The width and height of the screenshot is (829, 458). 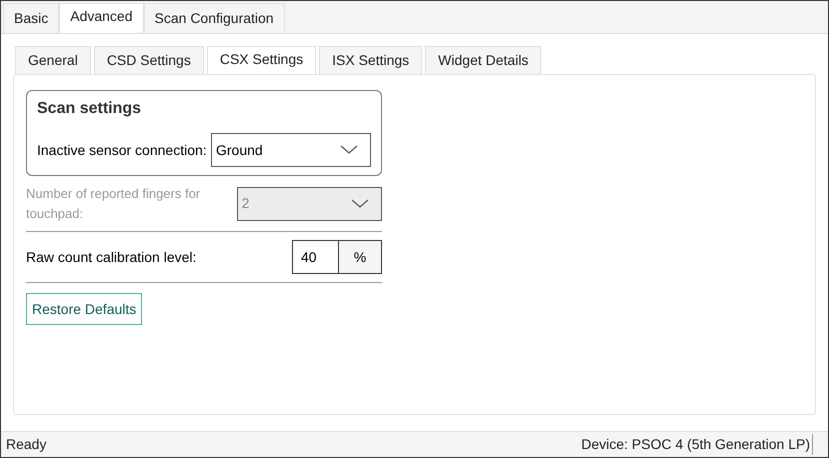 What do you see at coordinates (337, 257) in the screenshot?
I see `number-field: 40 %` at bounding box center [337, 257].